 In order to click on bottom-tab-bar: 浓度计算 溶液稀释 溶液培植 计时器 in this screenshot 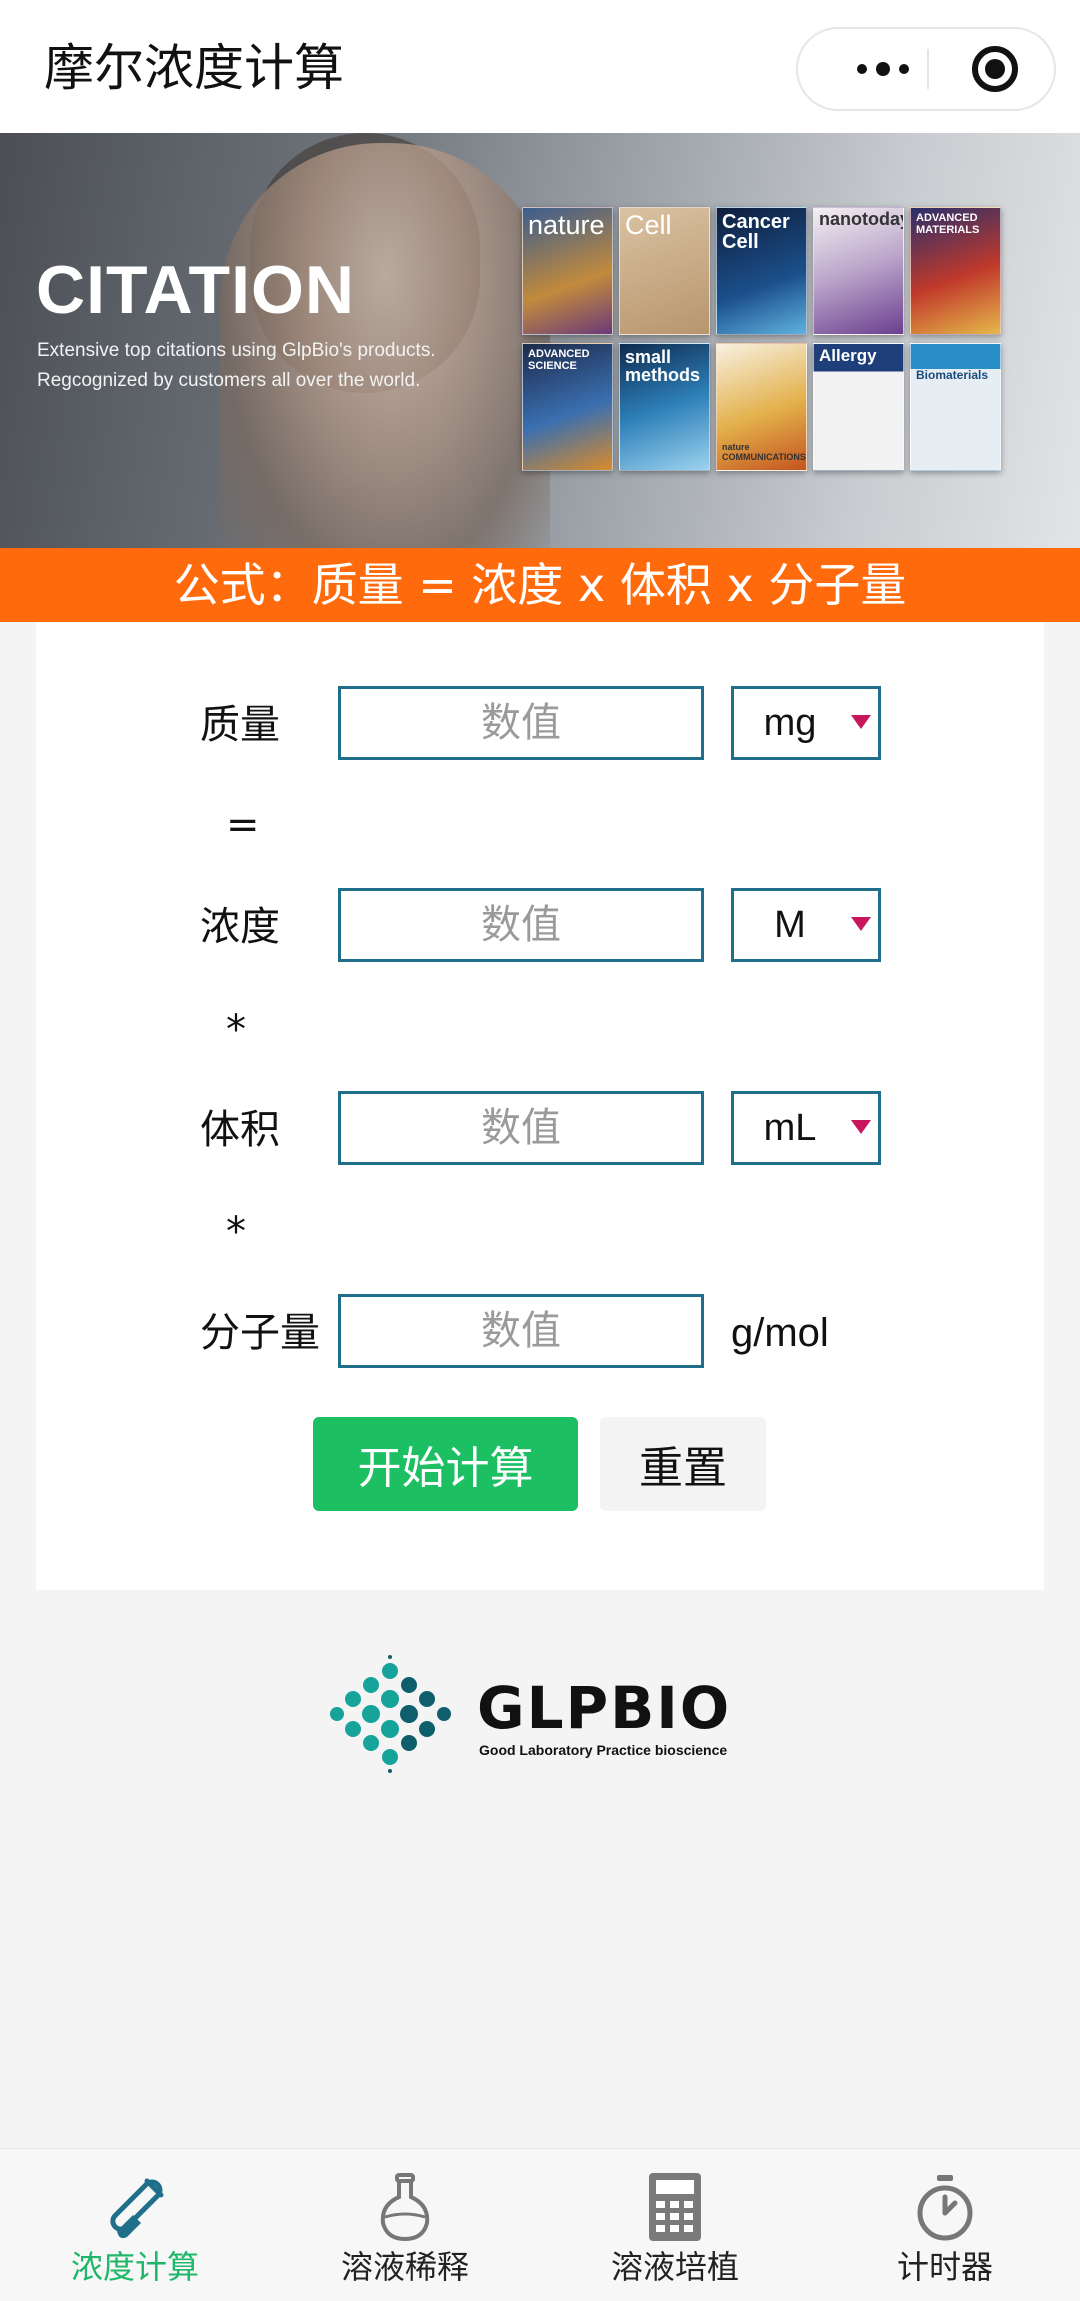, I will do `click(540, 2224)`.